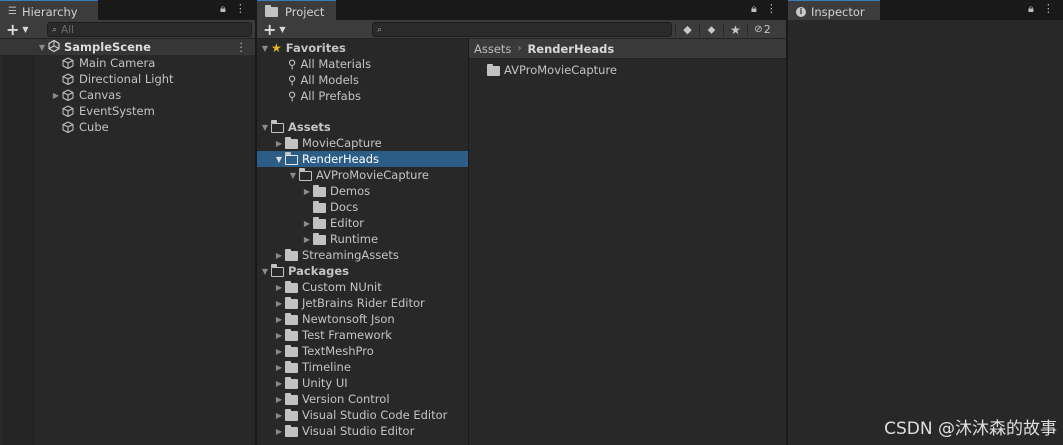 The image size is (1063, 445). I want to click on package-item: ▶ TextMeshPro, so click(323, 351).